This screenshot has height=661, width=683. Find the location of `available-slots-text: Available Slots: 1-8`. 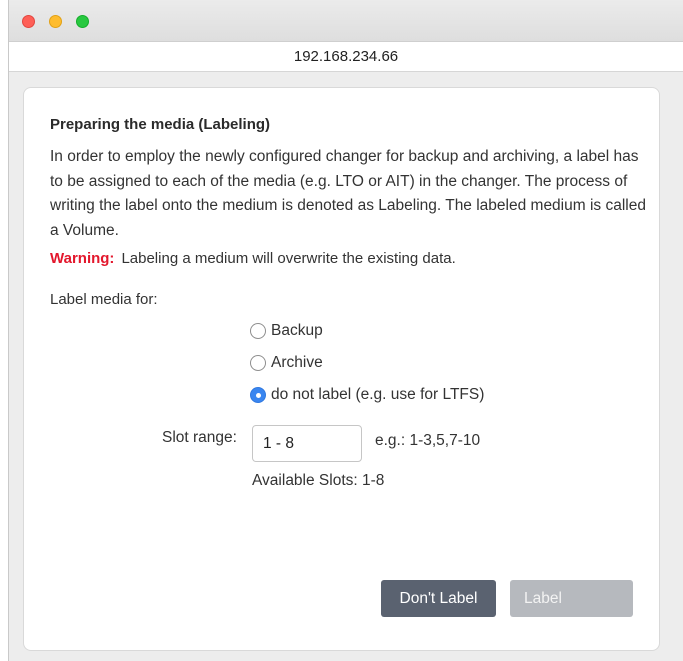

available-slots-text: Available Slots: 1-8 is located at coordinates (318, 480).